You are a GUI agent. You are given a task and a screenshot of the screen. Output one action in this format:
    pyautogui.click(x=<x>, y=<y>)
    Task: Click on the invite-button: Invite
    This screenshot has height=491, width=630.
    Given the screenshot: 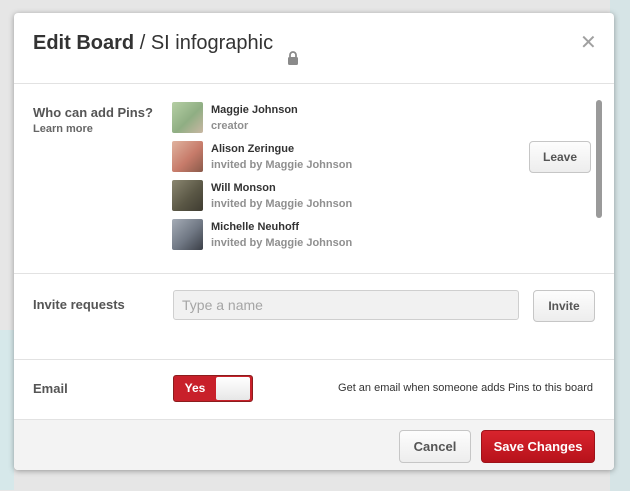 What is the action you would take?
    pyautogui.click(x=564, y=306)
    